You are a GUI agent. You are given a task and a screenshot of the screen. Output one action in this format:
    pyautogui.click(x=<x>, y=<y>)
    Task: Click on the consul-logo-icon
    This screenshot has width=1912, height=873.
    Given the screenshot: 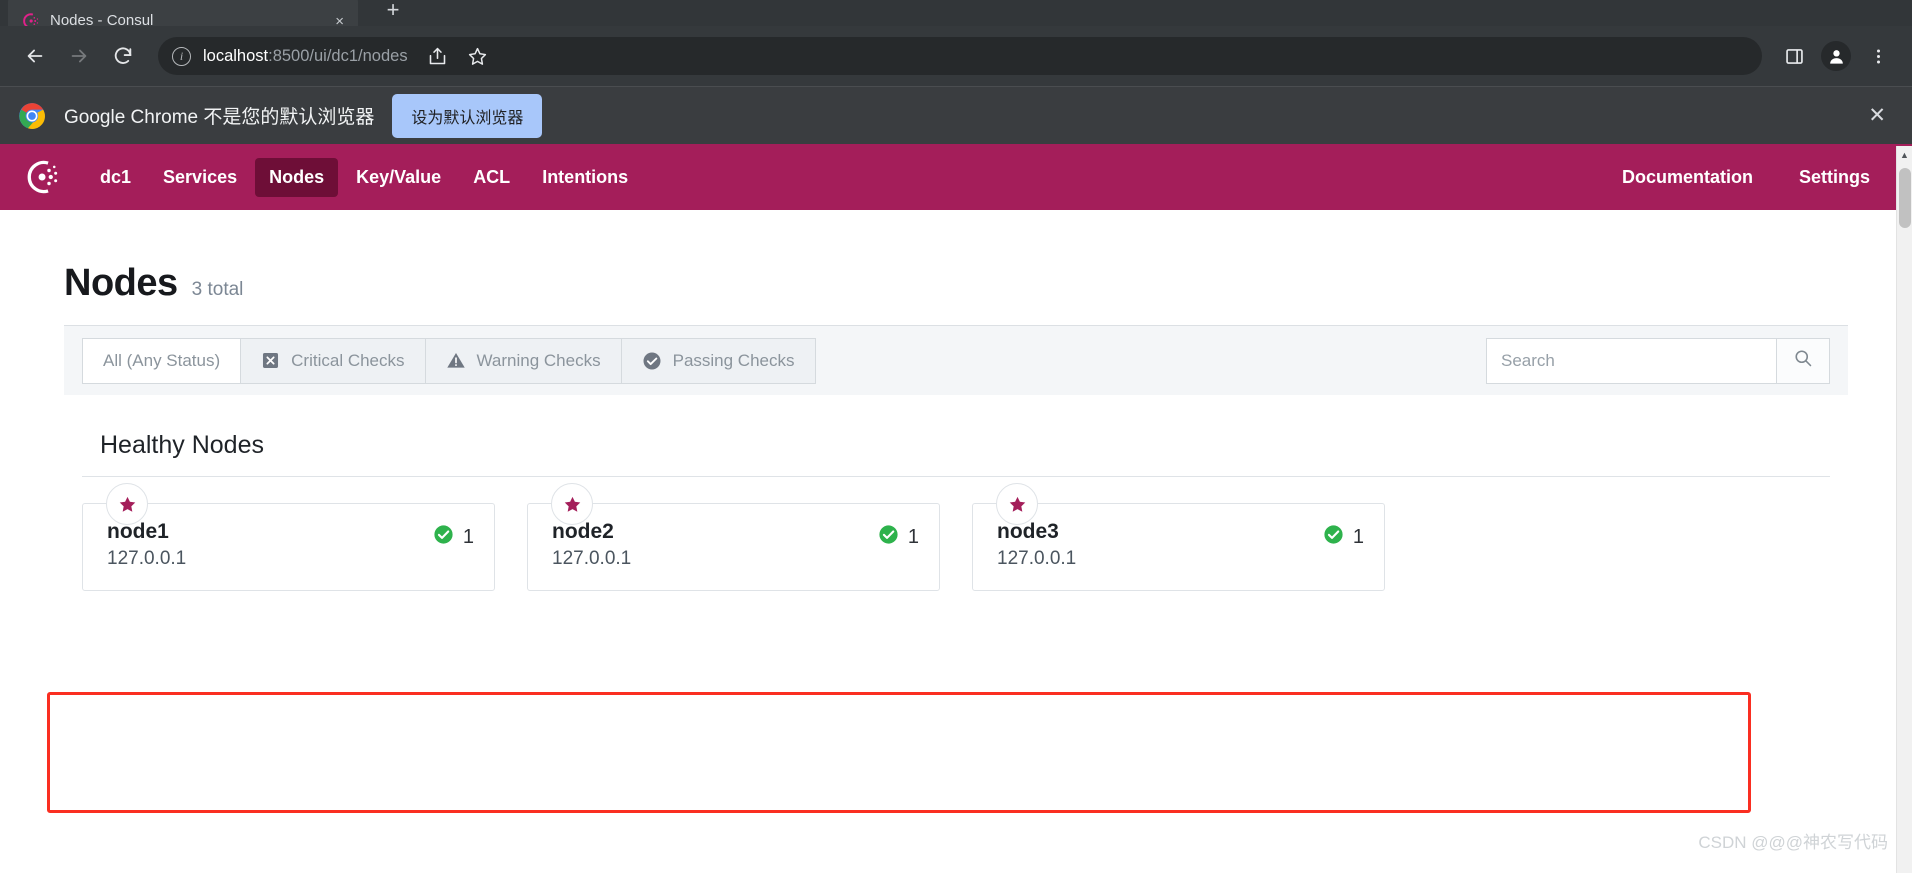 What is the action you would take?
    pyautogui.click(x=43, y=177)
    